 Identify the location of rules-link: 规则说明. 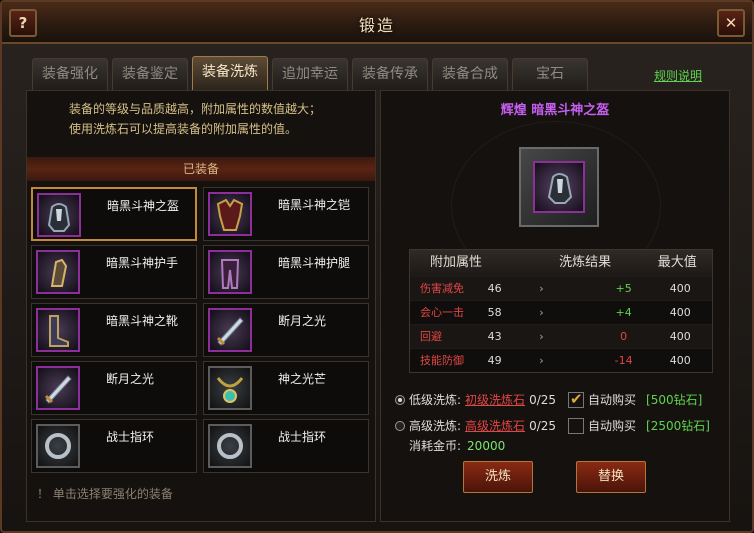
(678, 75).